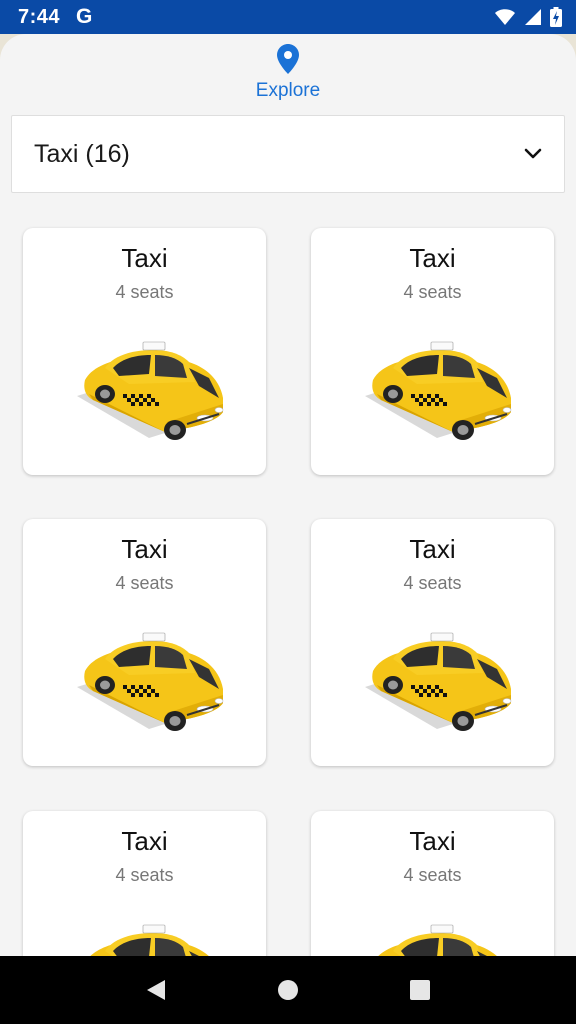 The image size is (576, 1024). What do you see at coordinates (288, 154) in the screenshot?
I see `category-dropdown: Taxi (16)` at bounding box center [288, 154].